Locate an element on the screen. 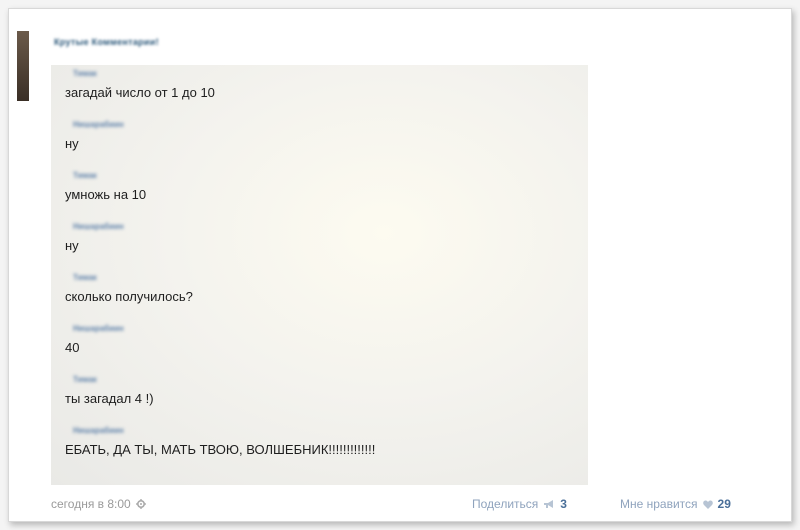  post-footer-info: сегодня в 8:00 is located at coordinates (98, 504).